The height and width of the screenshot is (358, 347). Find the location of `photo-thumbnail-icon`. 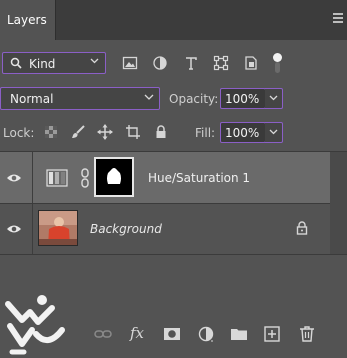

photo-thumbnail-icon is located at coordinates (58, 228).